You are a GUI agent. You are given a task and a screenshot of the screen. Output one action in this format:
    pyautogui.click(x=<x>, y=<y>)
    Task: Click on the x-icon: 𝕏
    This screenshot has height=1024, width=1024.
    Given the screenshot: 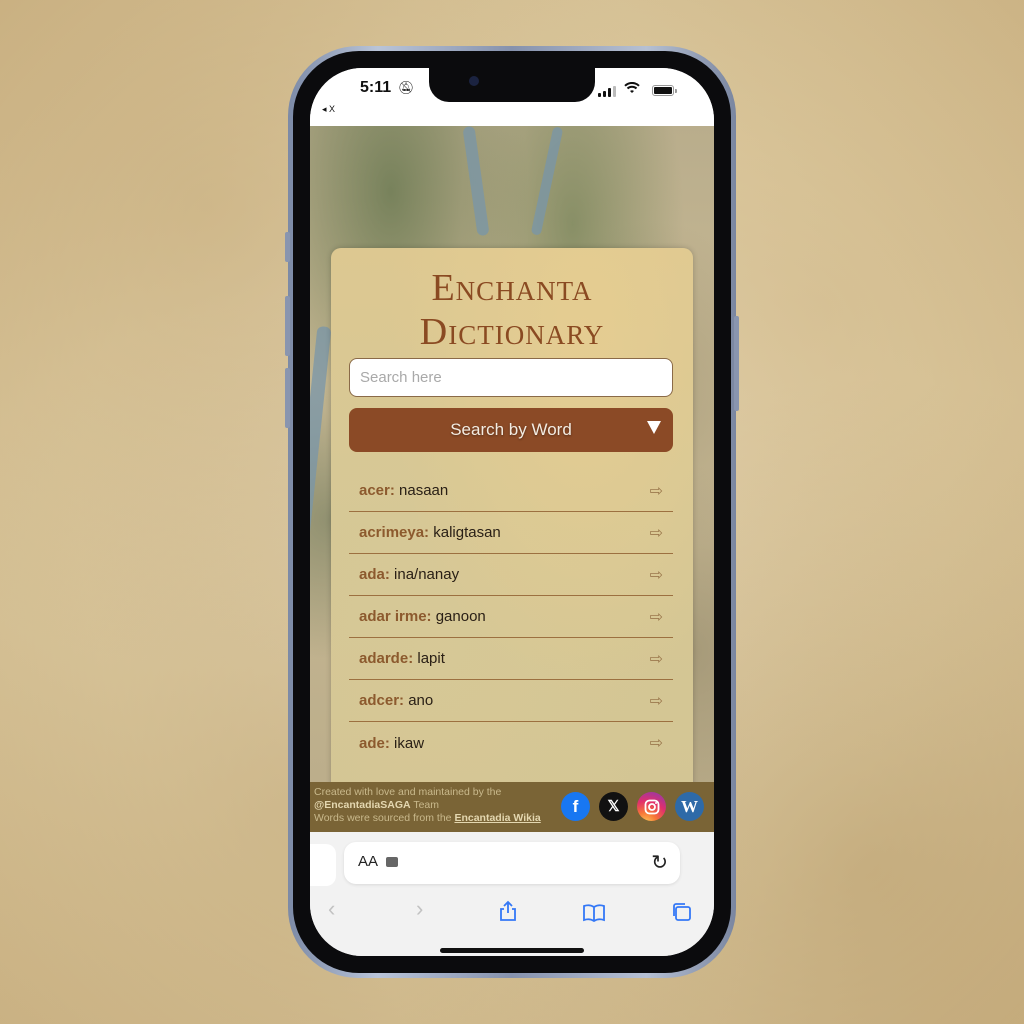 What is the action you would take?
    pyautogui.click(x=613, y=806)
    